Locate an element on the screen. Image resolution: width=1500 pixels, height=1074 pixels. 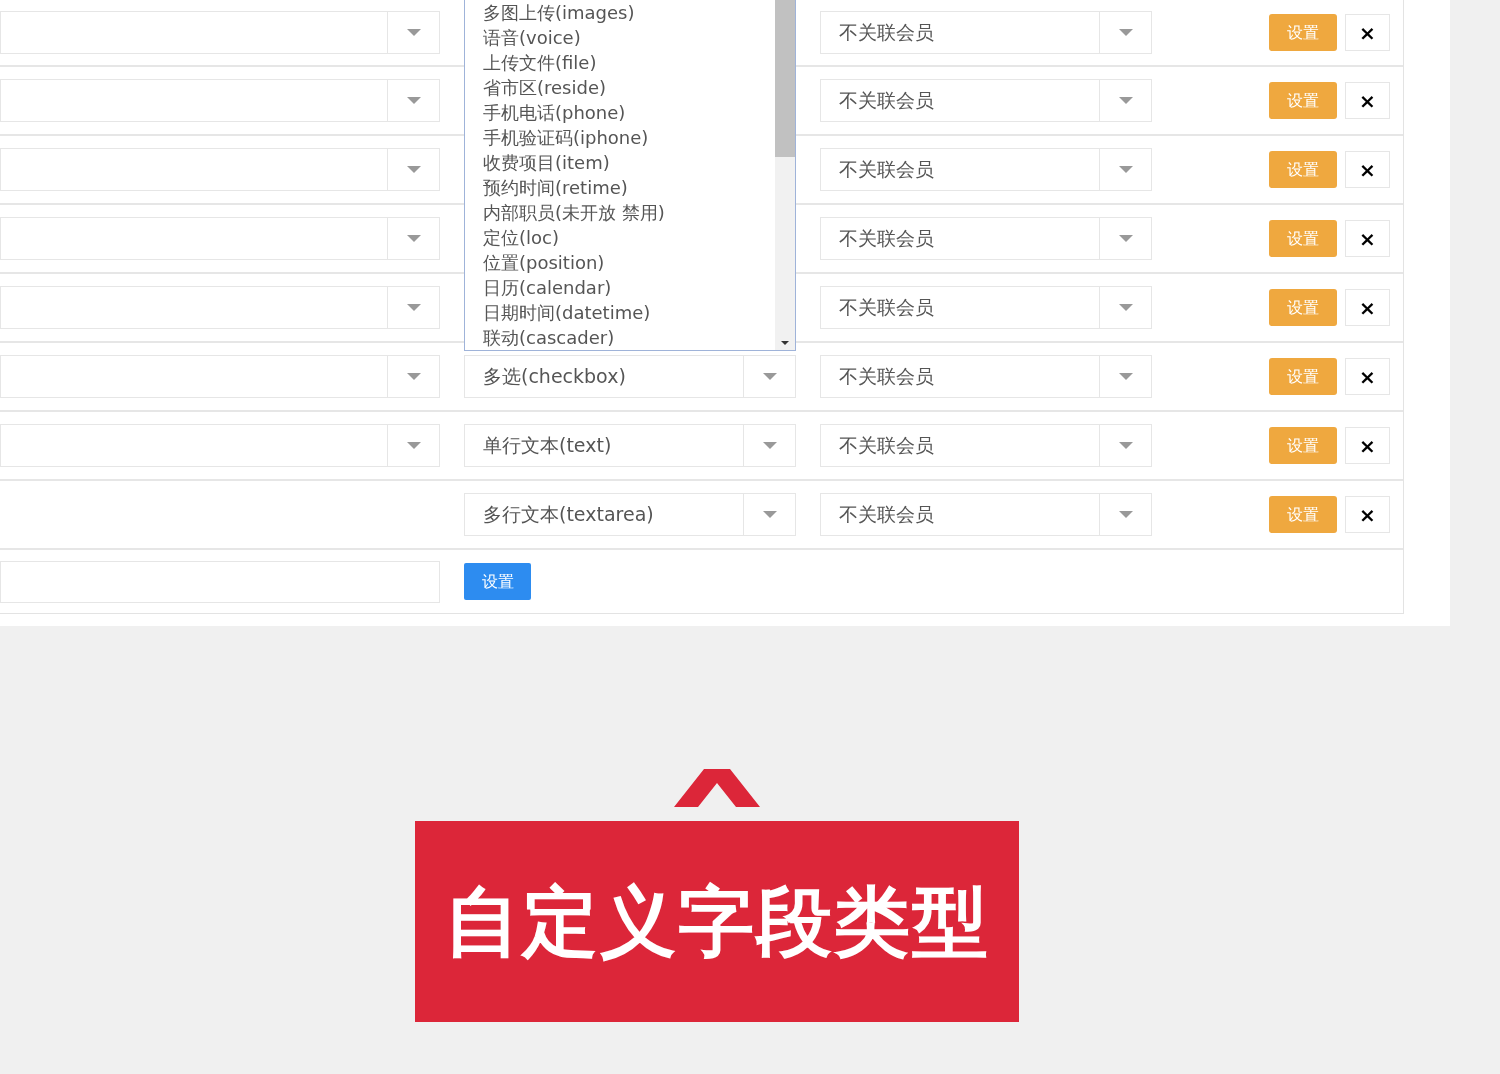
dropdown-option: 收费项目(item) is located at coordinates (620, 162).